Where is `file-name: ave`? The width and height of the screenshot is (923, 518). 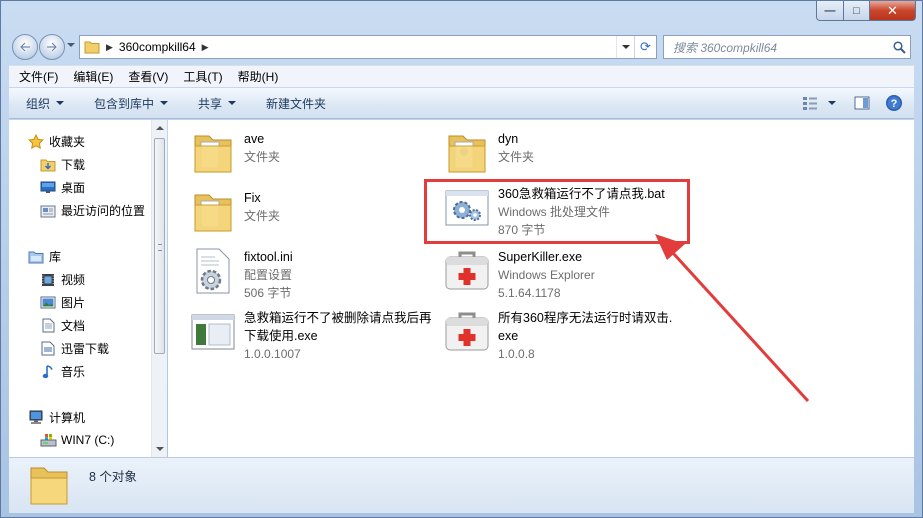
file-name: ave is located at coordinates (254, 139).